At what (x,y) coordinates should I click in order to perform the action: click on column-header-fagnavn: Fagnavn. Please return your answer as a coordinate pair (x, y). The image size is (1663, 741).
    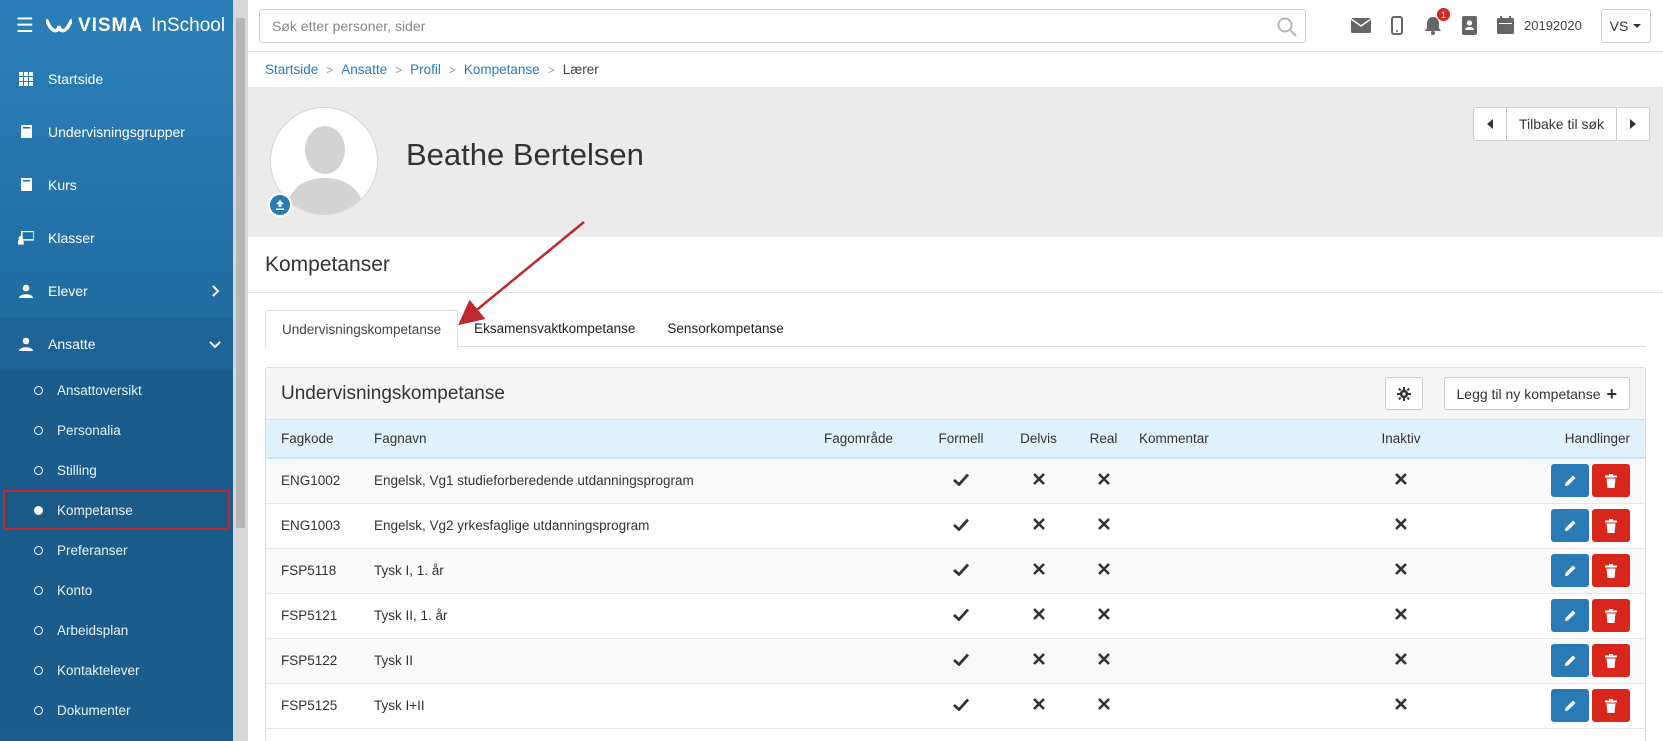
    Looking at the image, I should click on (581, 439).